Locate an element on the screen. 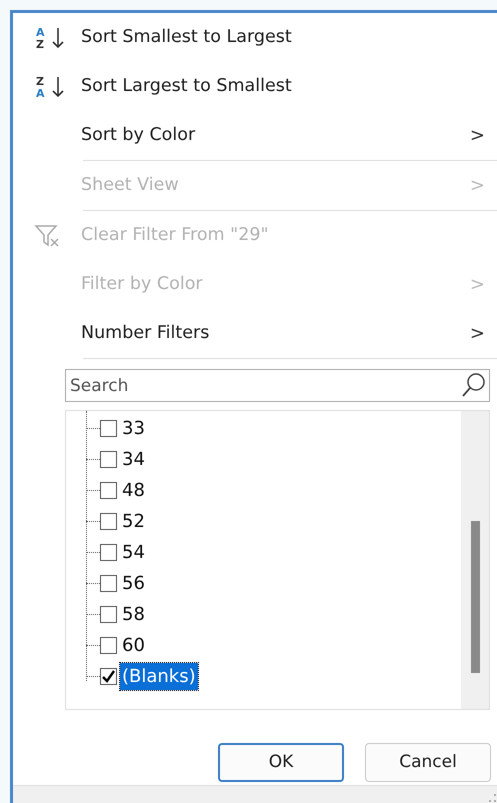 The image size is (497, 803). list-item: 34 is located at coordinates (133, 459).